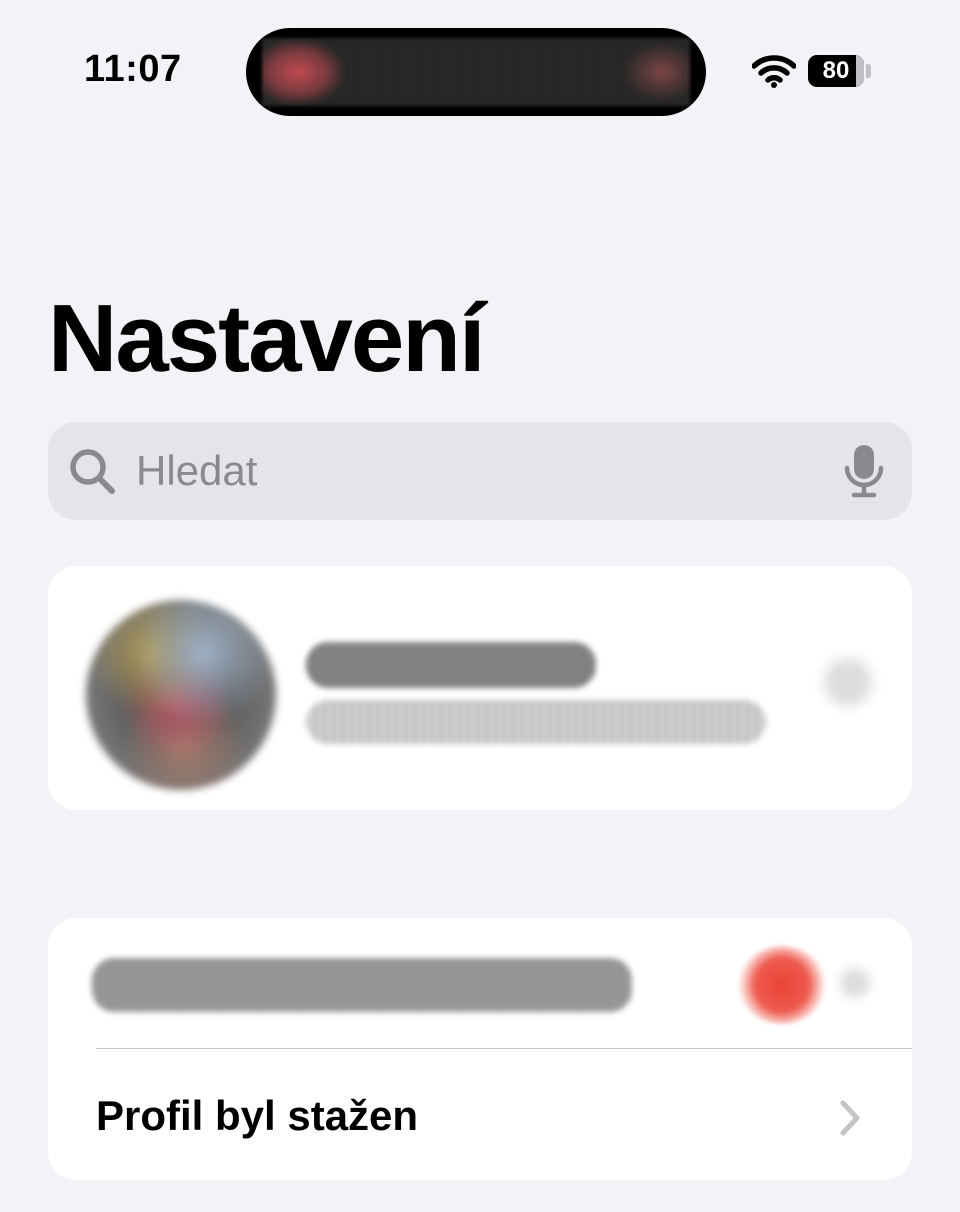 This screenshot has width=960, height=1212. I want to click on battery-level: 80, so click(836, 70).